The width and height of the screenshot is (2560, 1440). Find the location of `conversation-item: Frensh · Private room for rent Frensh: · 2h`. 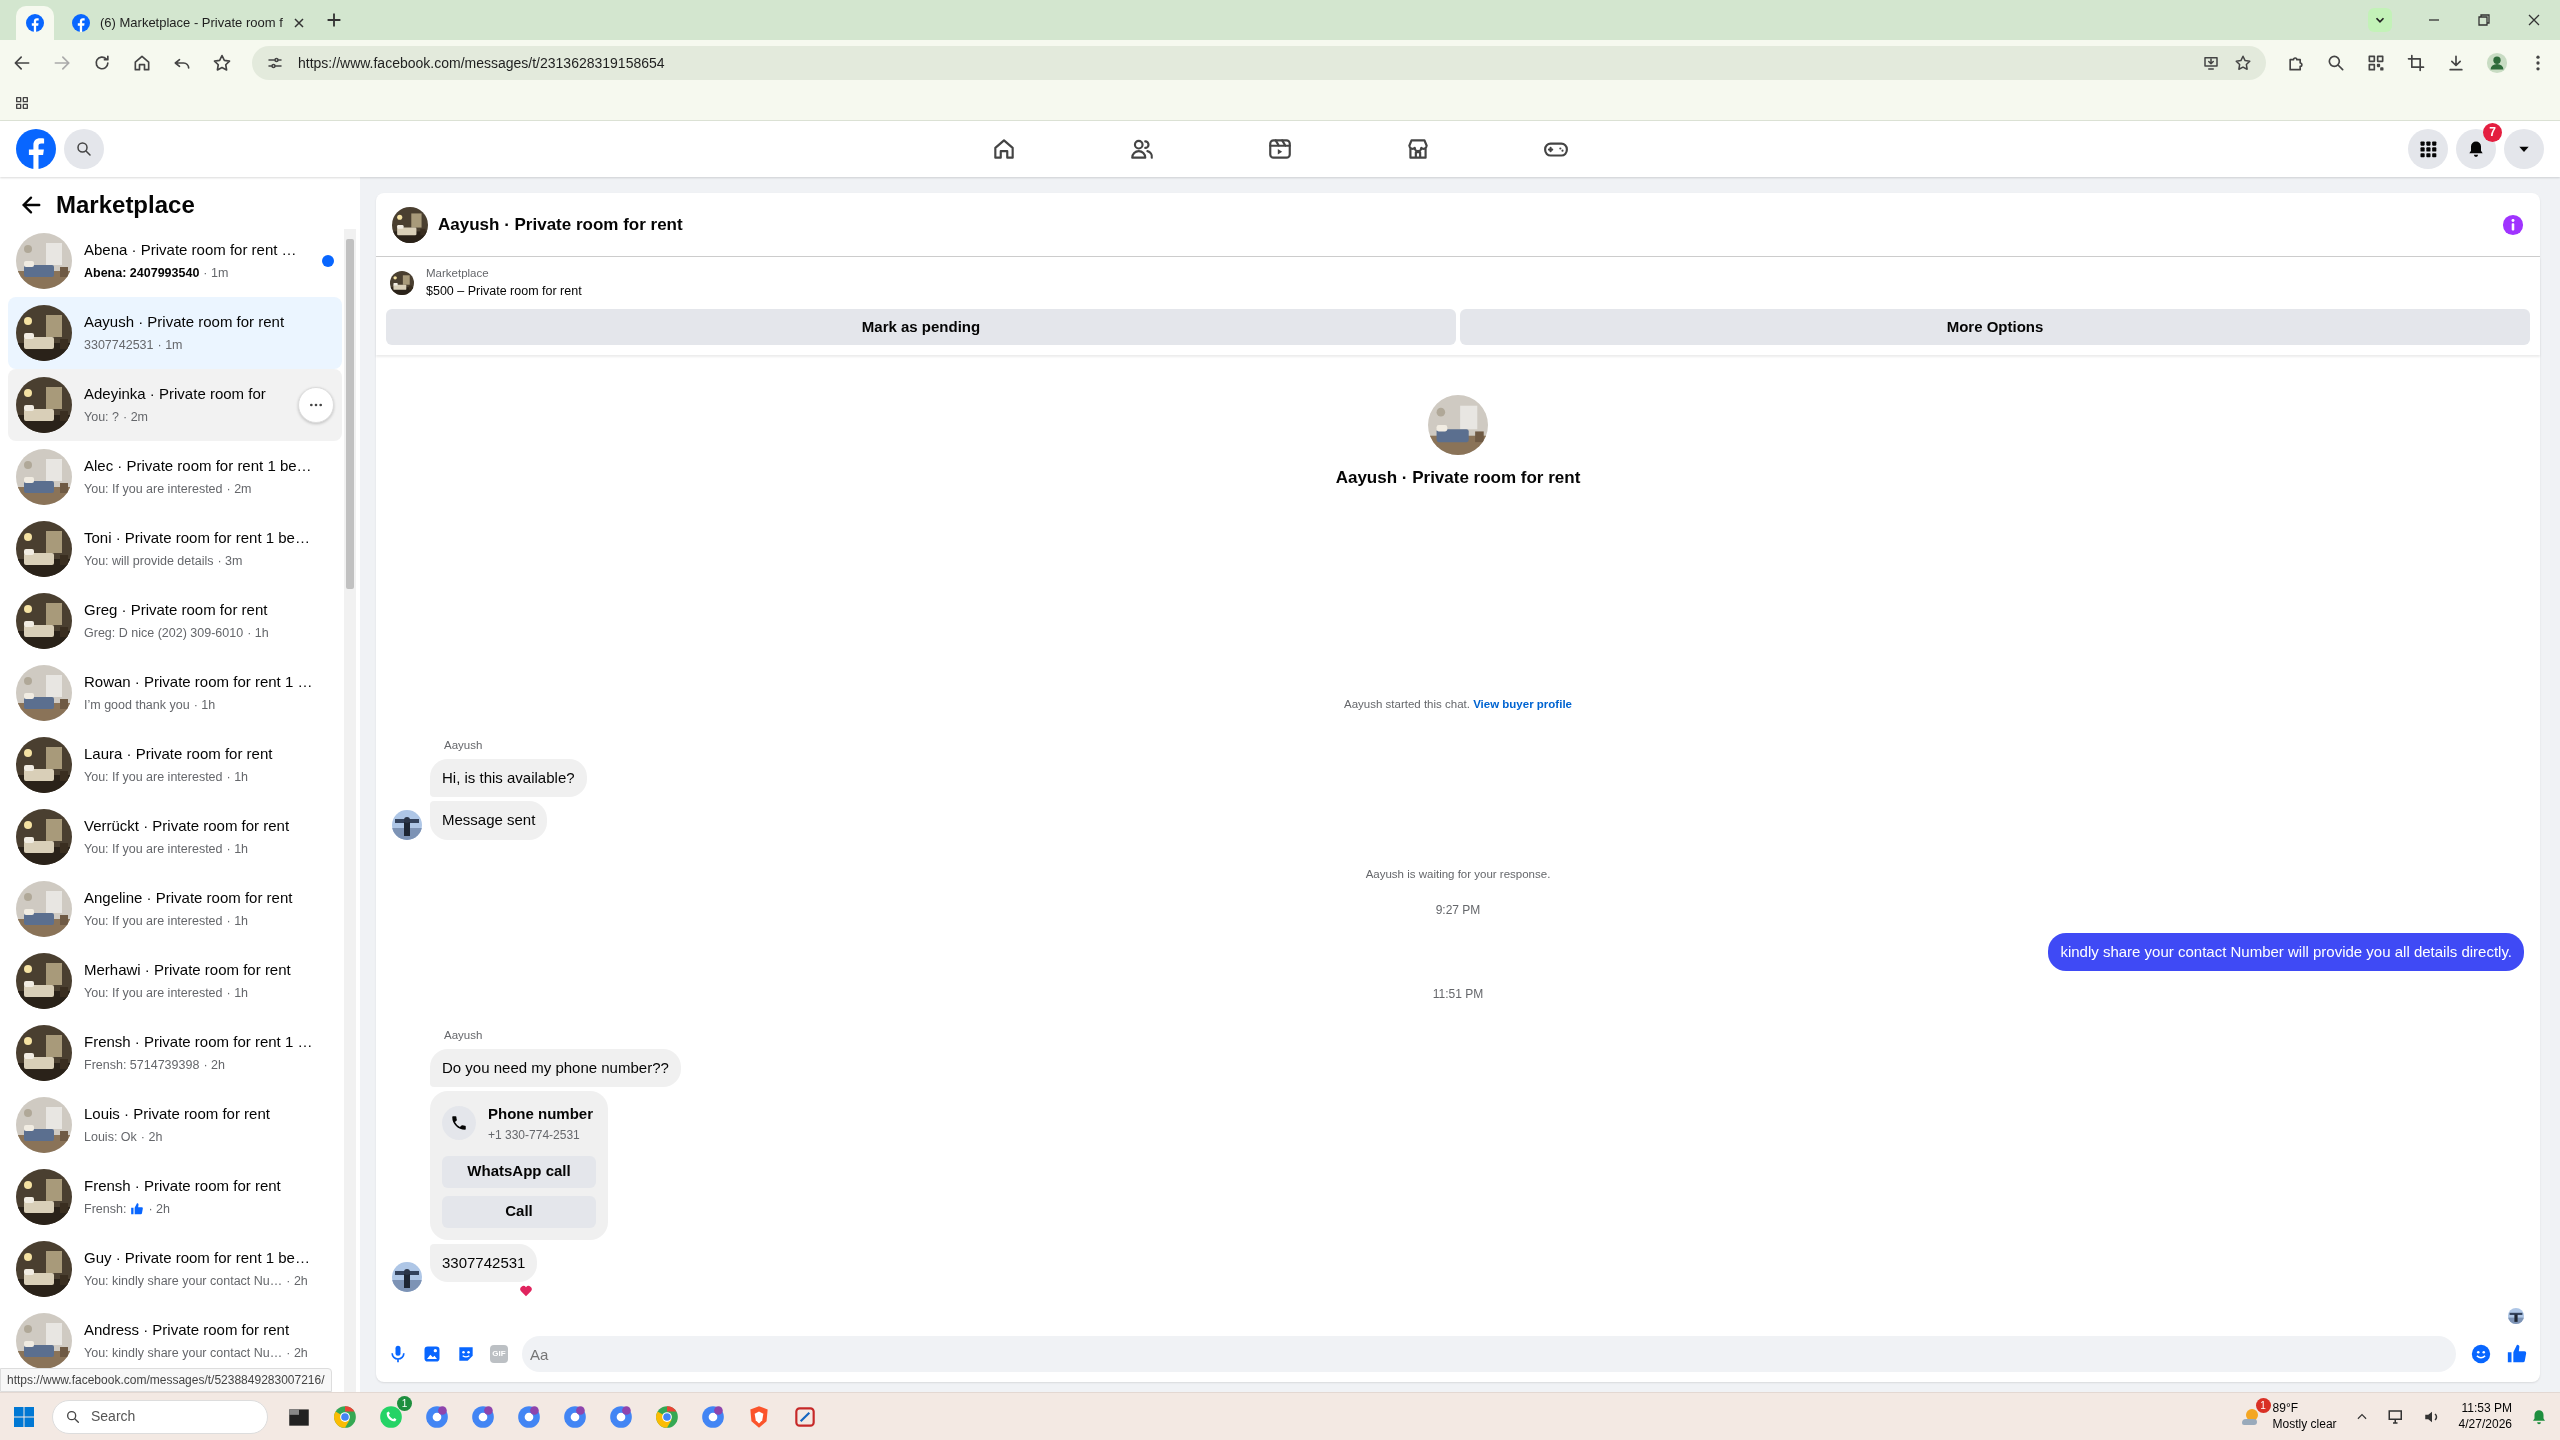

conversation-item: Frensh · Private room for rent Frensh: · 2h is located at coordinates (175, 1197).